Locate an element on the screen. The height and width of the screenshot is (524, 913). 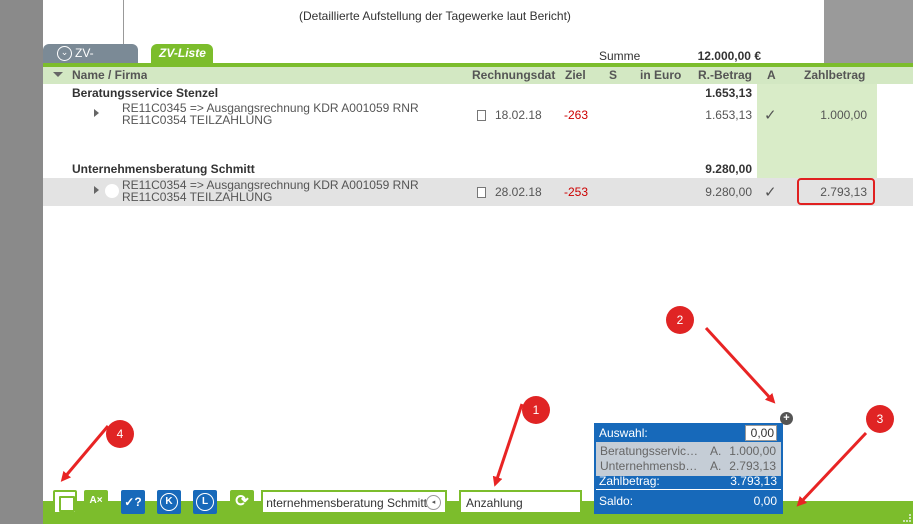
annotation-marker-4: 4 is located at coordinates (120, 434).